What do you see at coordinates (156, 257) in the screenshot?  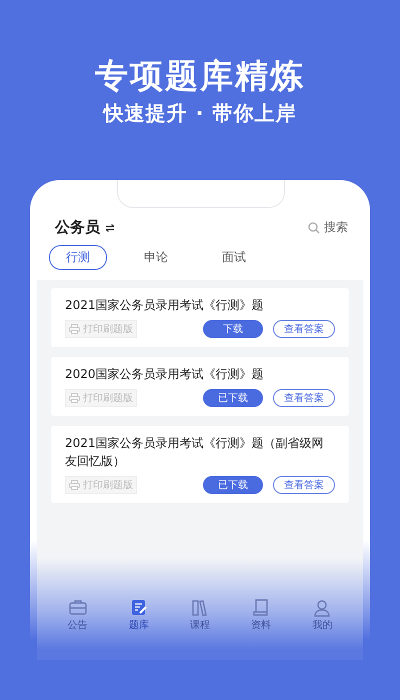 I see `tab: 申论` at bounding box center [156, 257].